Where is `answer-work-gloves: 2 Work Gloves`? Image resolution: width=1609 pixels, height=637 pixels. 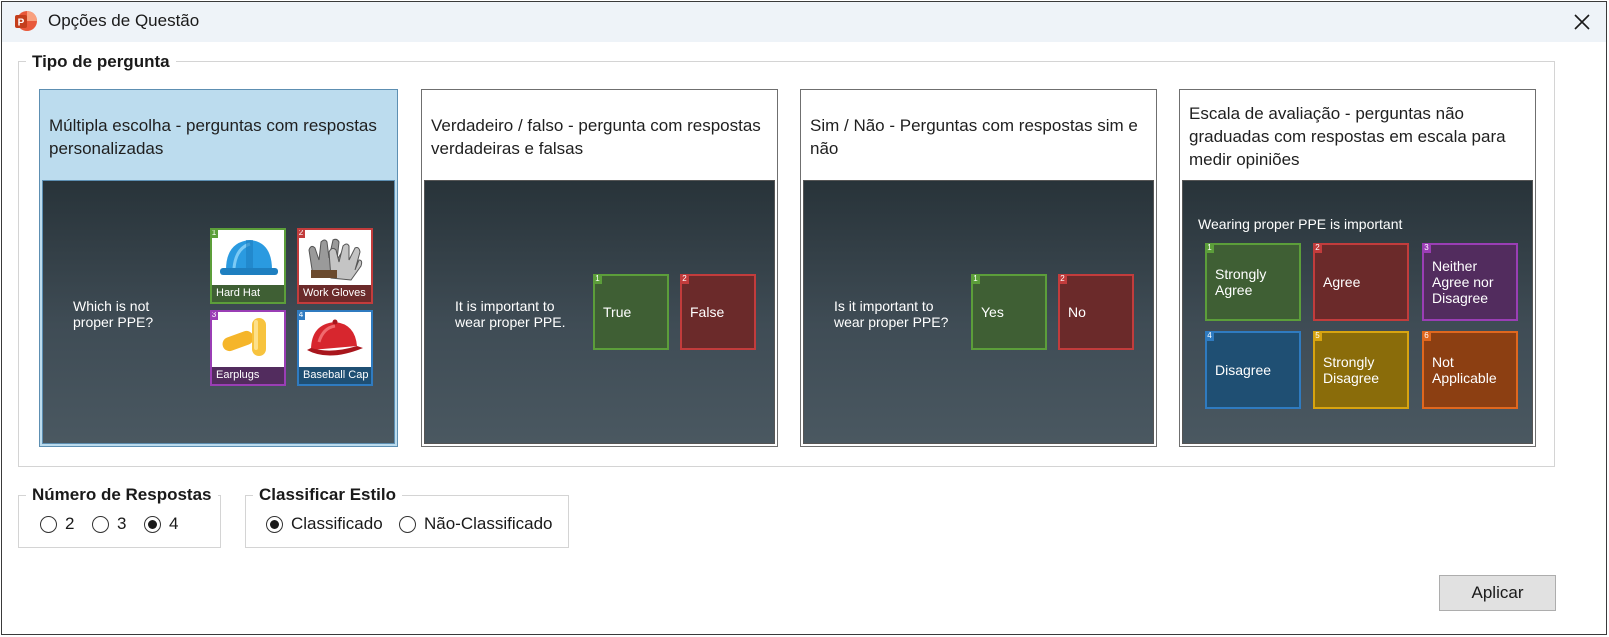 answer-work-gloves: 2 Work Gloves is located at coordinates (335, 266).